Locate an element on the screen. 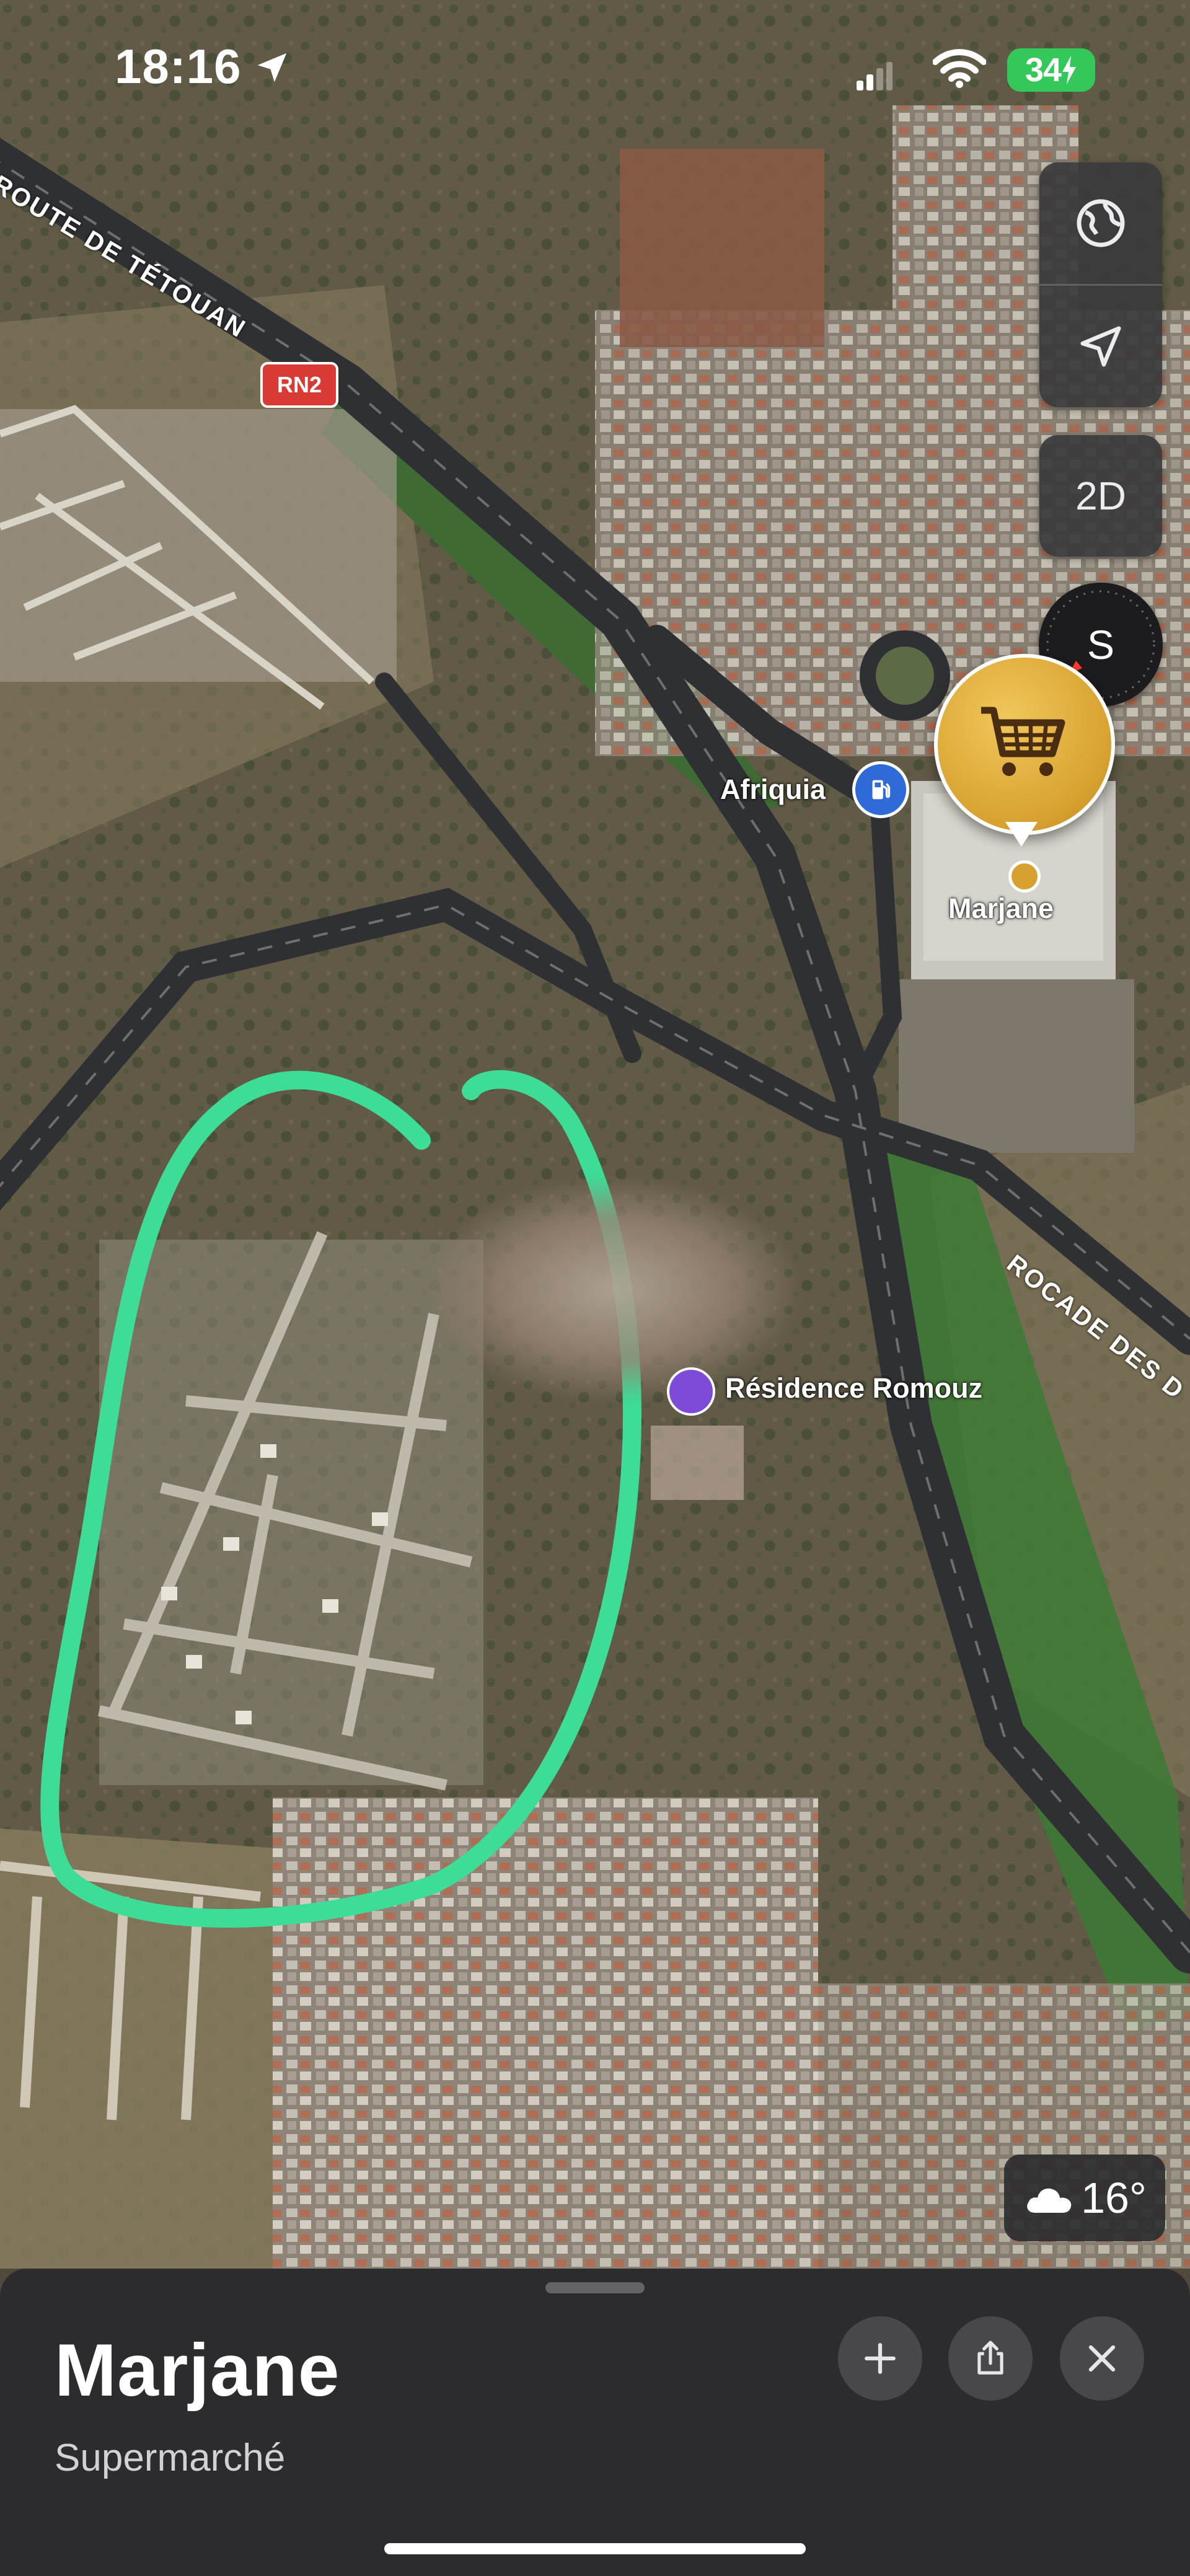  close-icon is located at coordinates (1102, 2358).